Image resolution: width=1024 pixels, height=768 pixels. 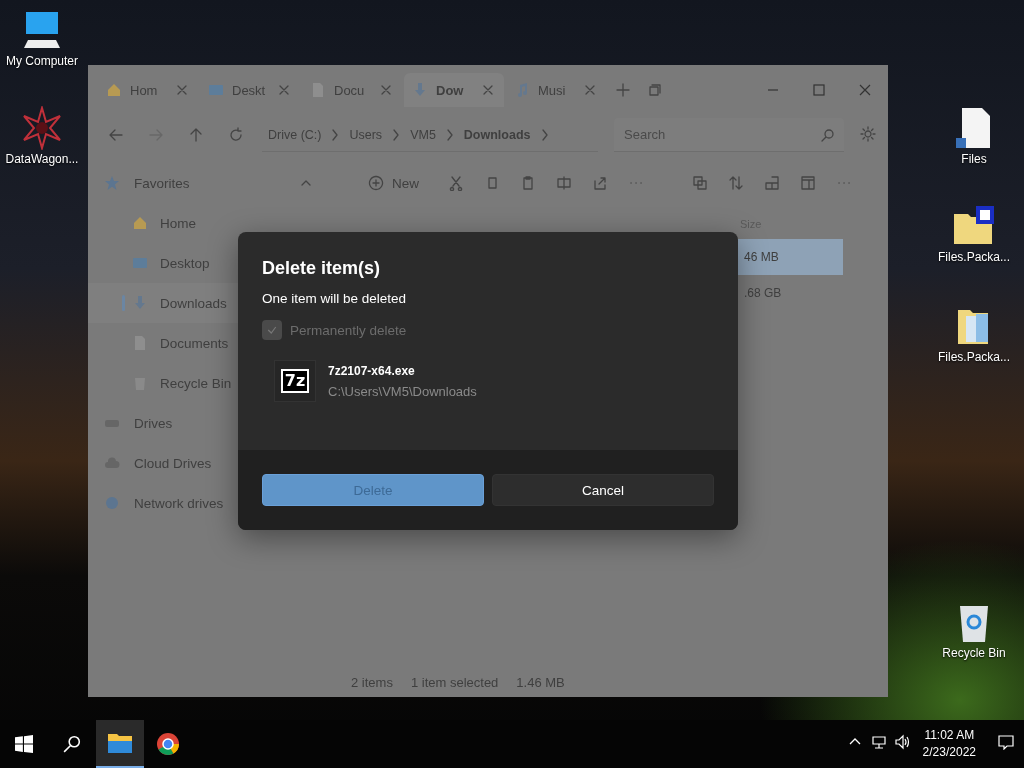 What do you see at coordinates (322, 268) in the screenshot?
I see `dialog-title: Delete item(s)` at bounding box center [322, 268].